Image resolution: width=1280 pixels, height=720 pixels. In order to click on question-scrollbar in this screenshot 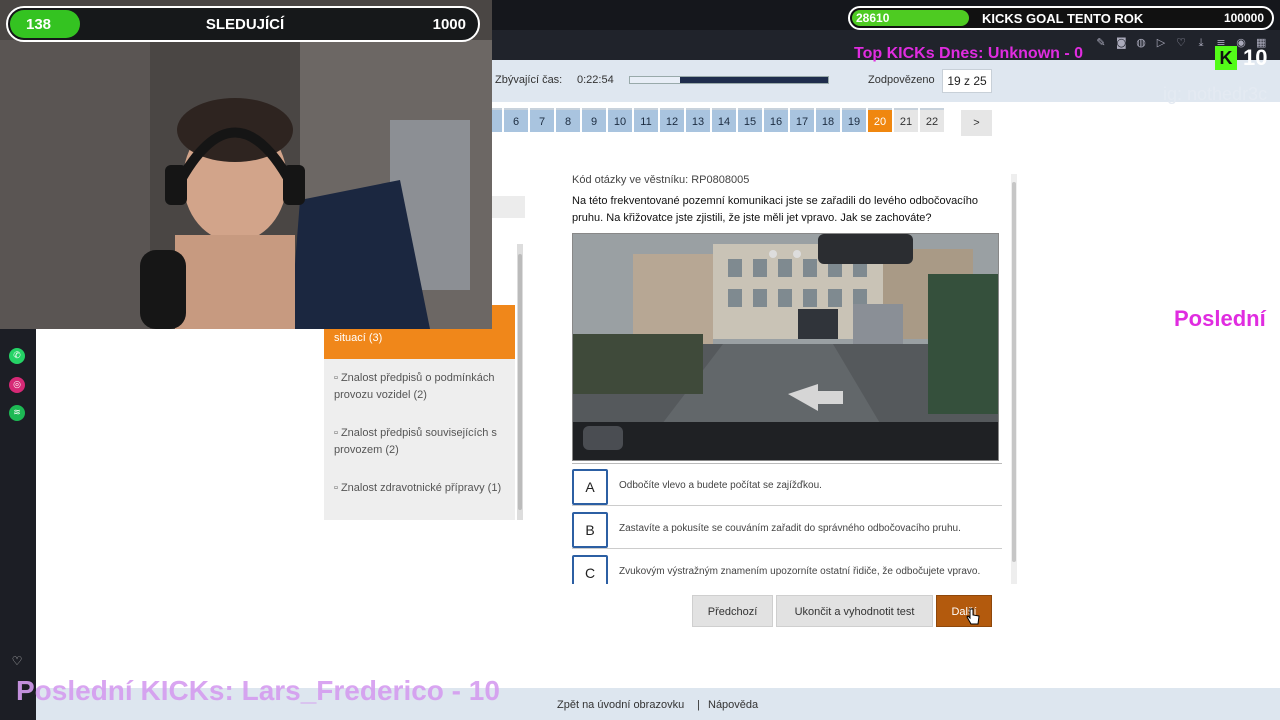, I will do `click(1014, 379)`.